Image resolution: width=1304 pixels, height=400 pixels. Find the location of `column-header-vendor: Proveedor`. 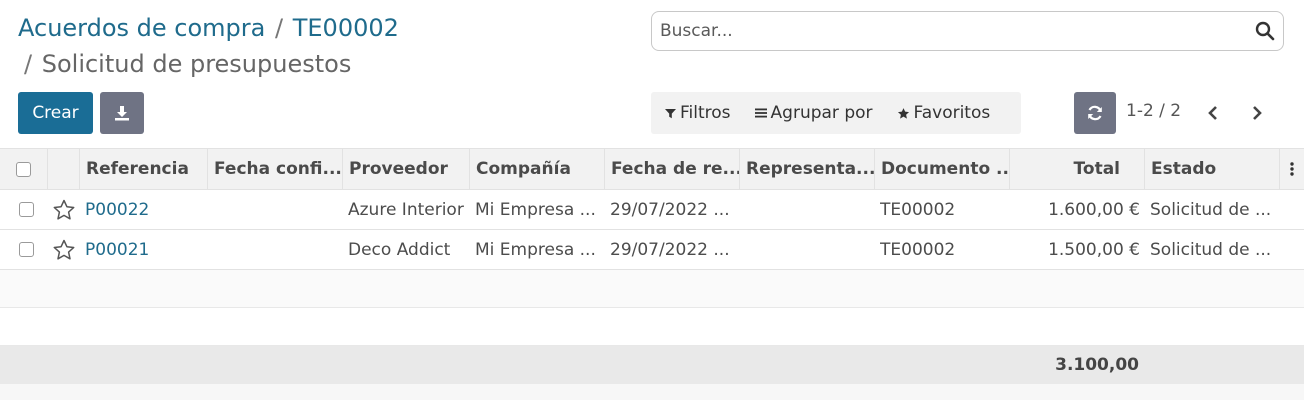

column-header-vendor: Proveedor is located at coordinates (406, 169).